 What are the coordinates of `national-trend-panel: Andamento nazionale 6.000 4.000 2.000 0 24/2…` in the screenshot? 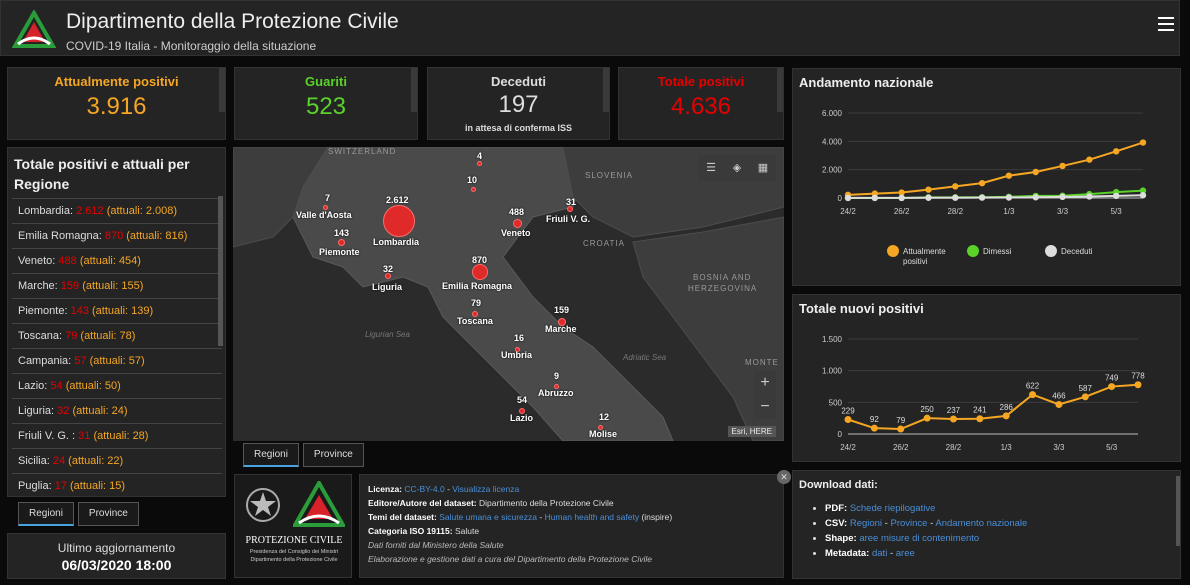 It's located at (986, 177).